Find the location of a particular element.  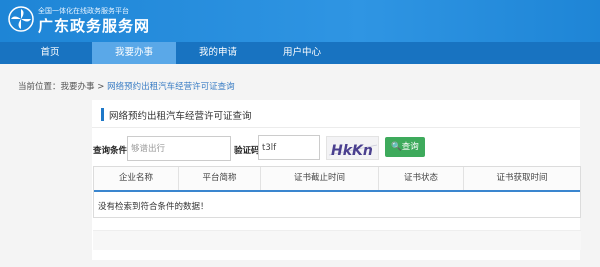

main-nav: 首页 我要办事 我的申请 用户中心 is located at coordinates (300, 53).